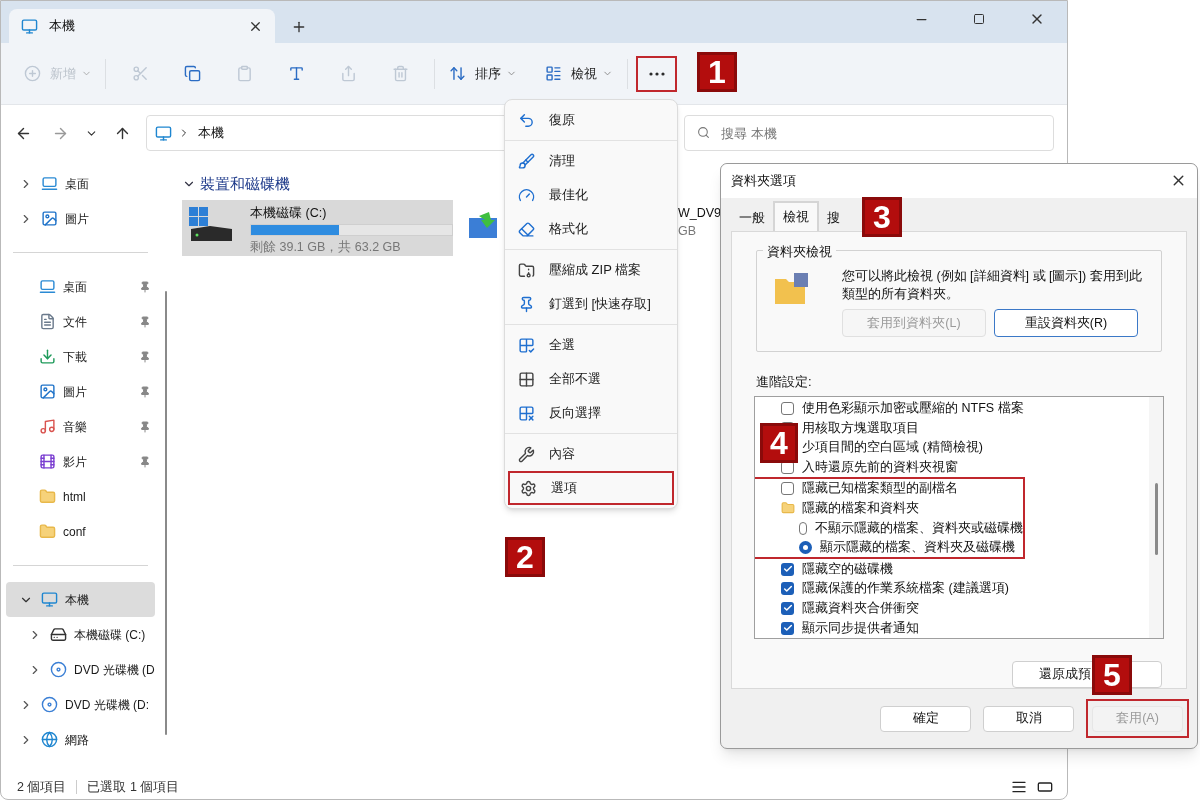  Describe the element at coordinates (133, 787) in the screenshot. I see `selection-count: 已選取 1 個項目` at that location.